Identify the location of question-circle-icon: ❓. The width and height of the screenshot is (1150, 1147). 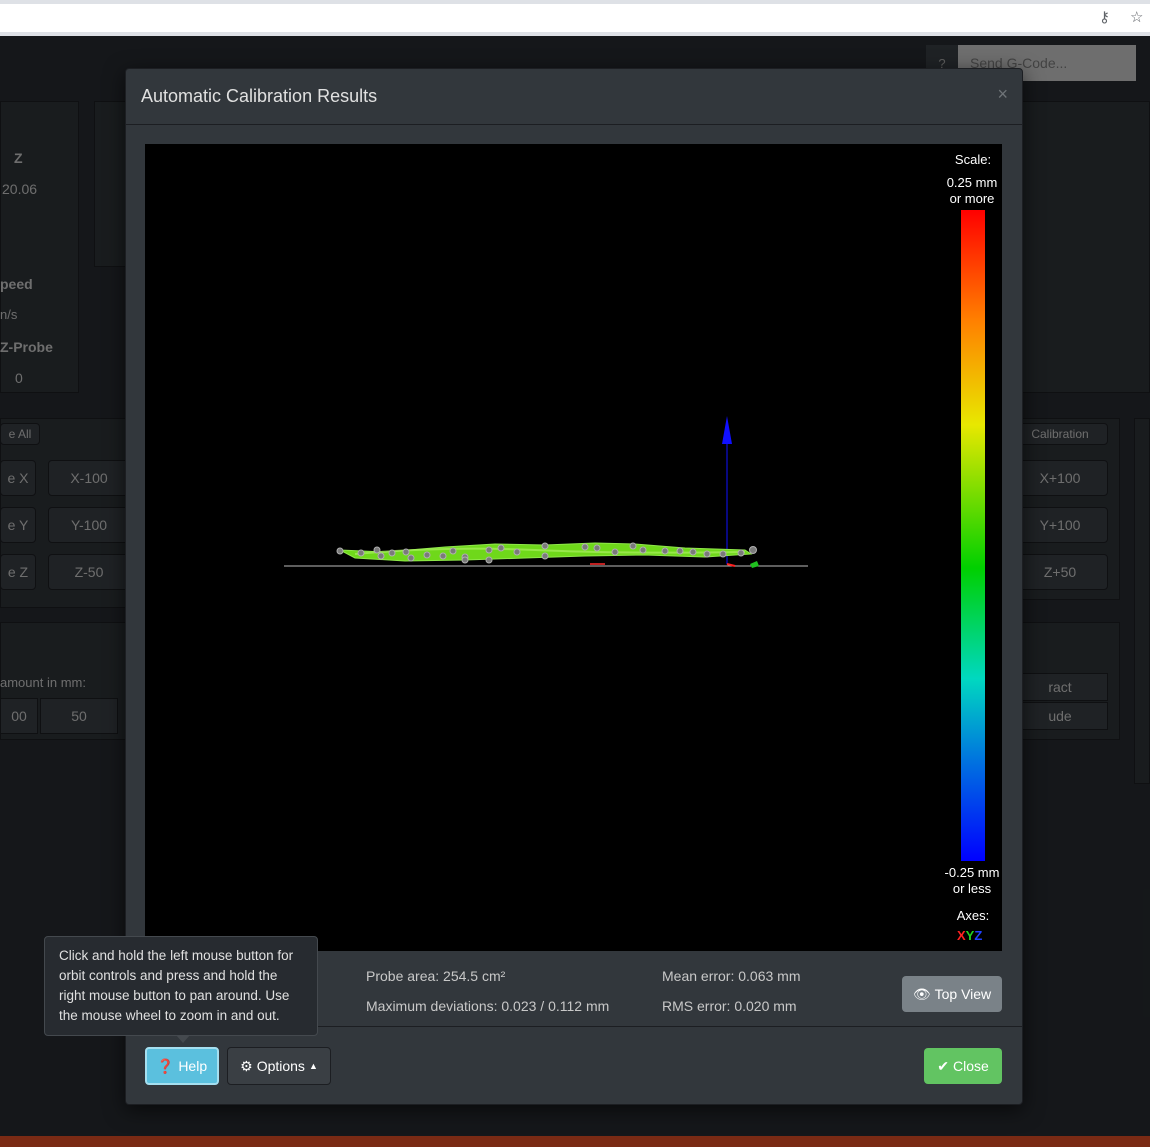
(165, 1065).